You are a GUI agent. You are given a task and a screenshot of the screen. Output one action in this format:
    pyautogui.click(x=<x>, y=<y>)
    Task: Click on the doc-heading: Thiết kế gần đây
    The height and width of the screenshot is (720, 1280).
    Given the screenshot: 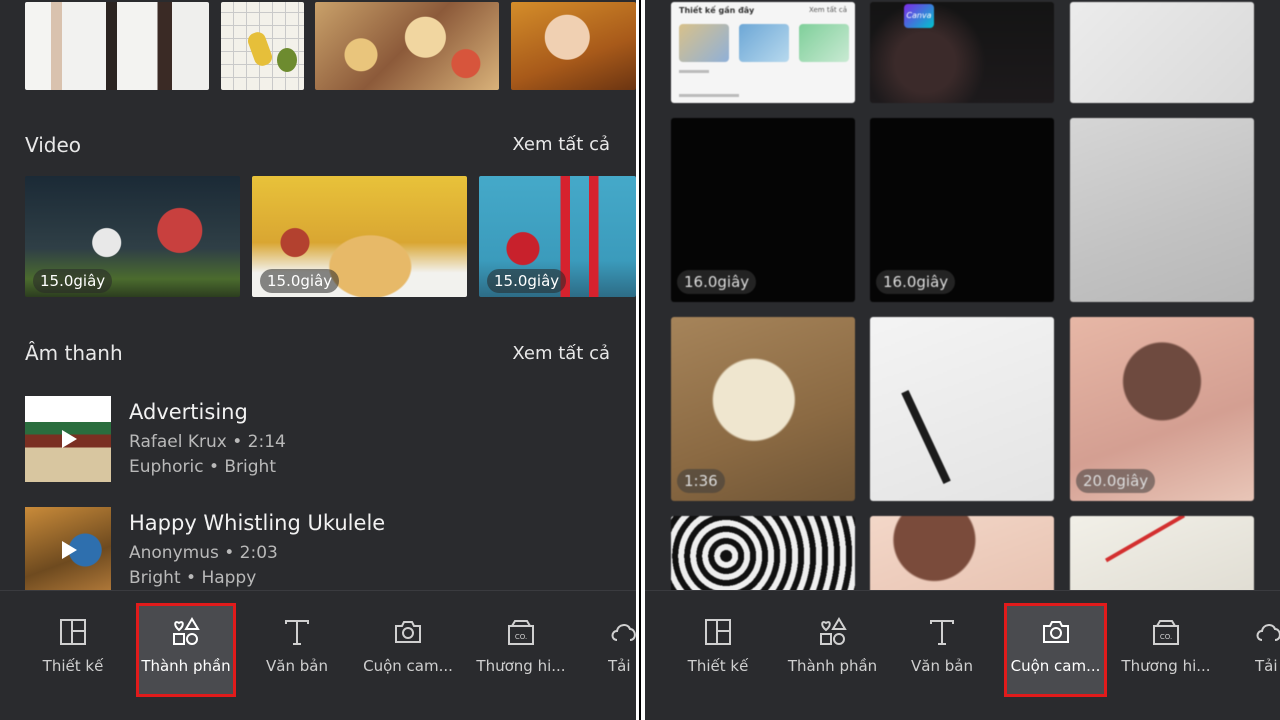 What is the action you would take?
    pyautogui.click(x=717, y=10)
    